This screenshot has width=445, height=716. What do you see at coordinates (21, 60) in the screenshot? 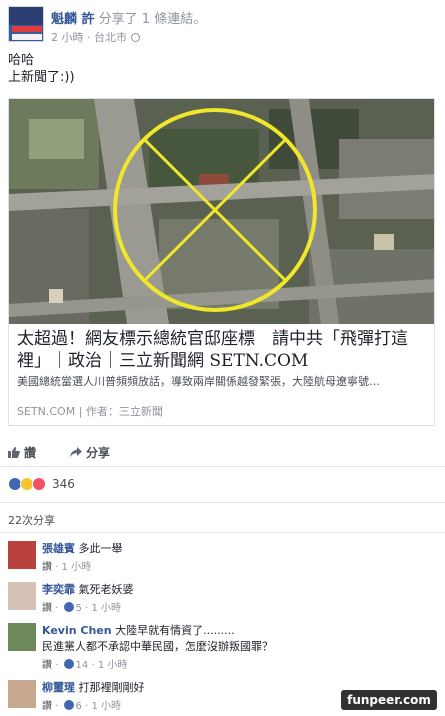
I see `post-text-line1: 哈哈` at bounding box center [21, 60].